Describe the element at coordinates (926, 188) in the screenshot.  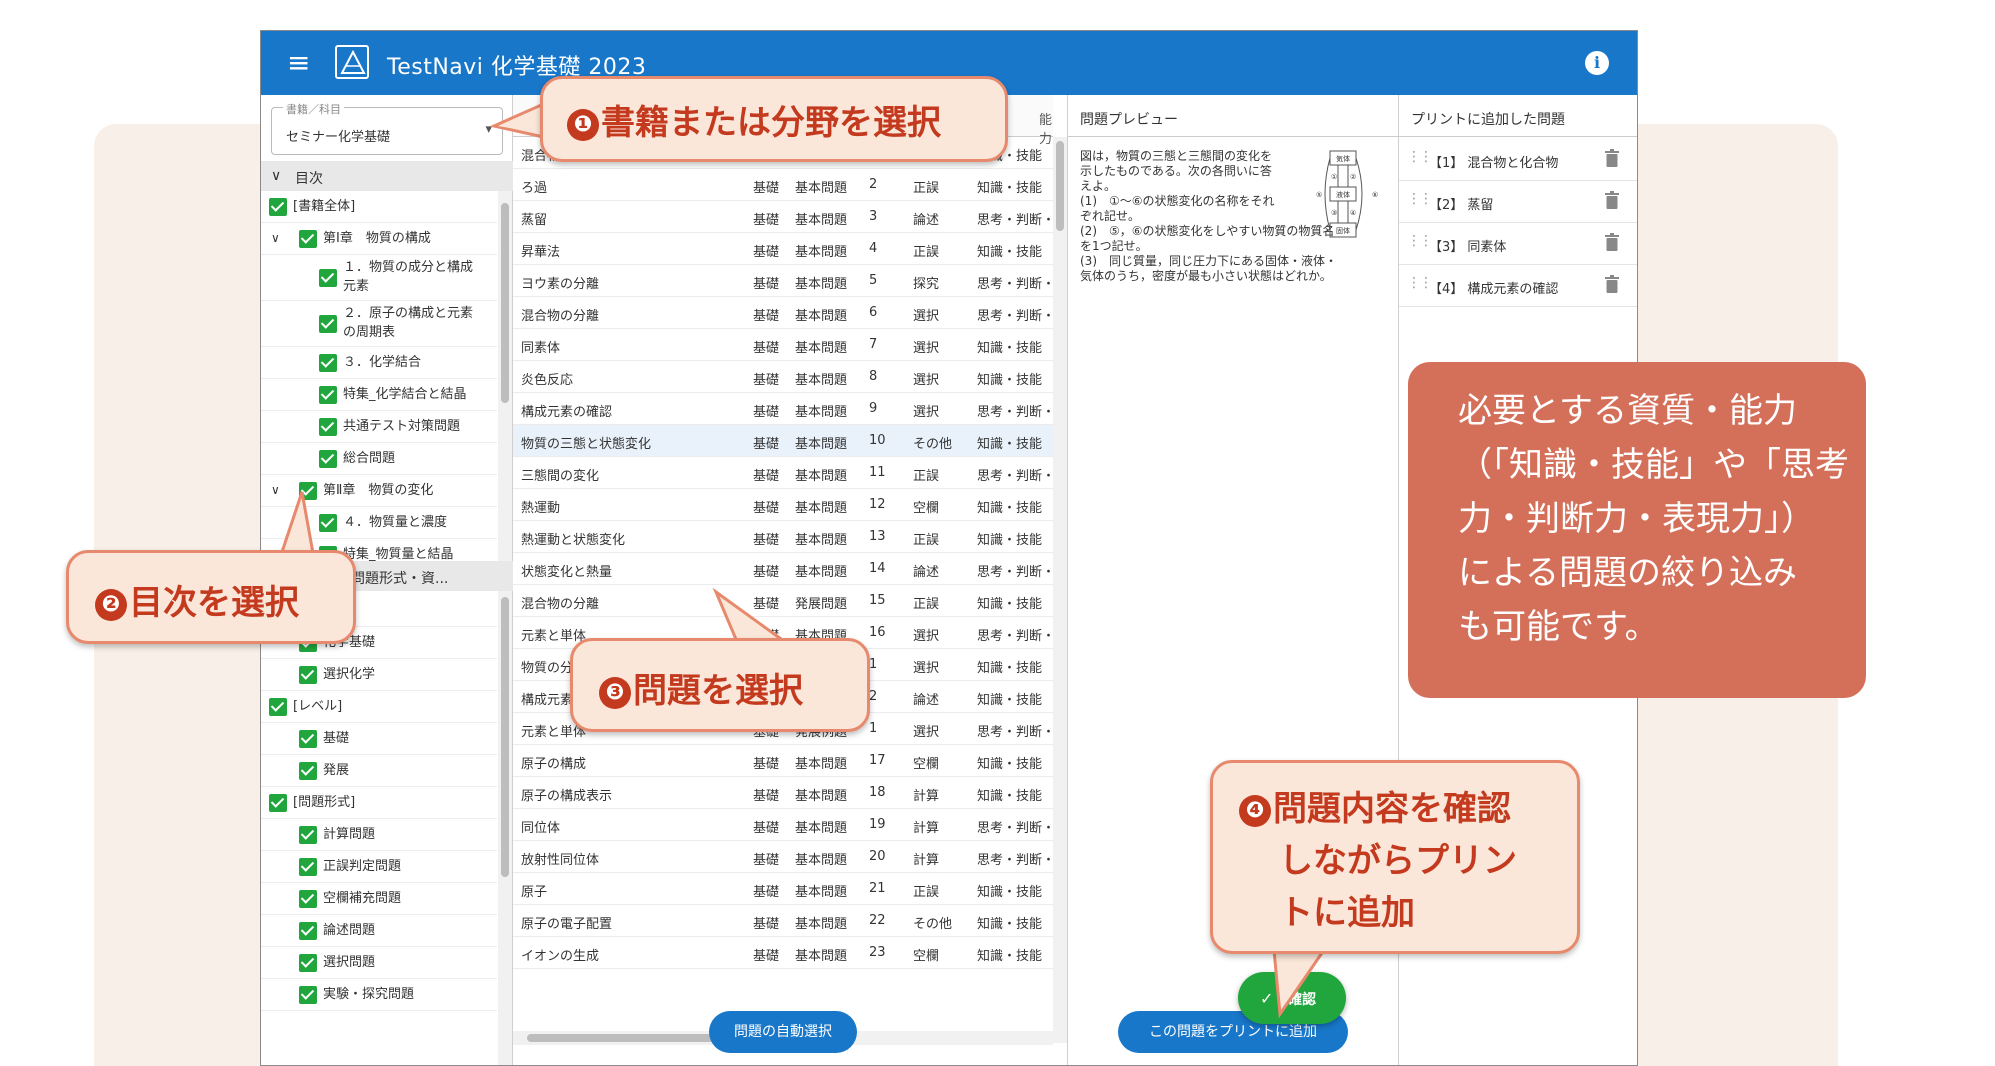
I see `question-format: 正誤` at that location.